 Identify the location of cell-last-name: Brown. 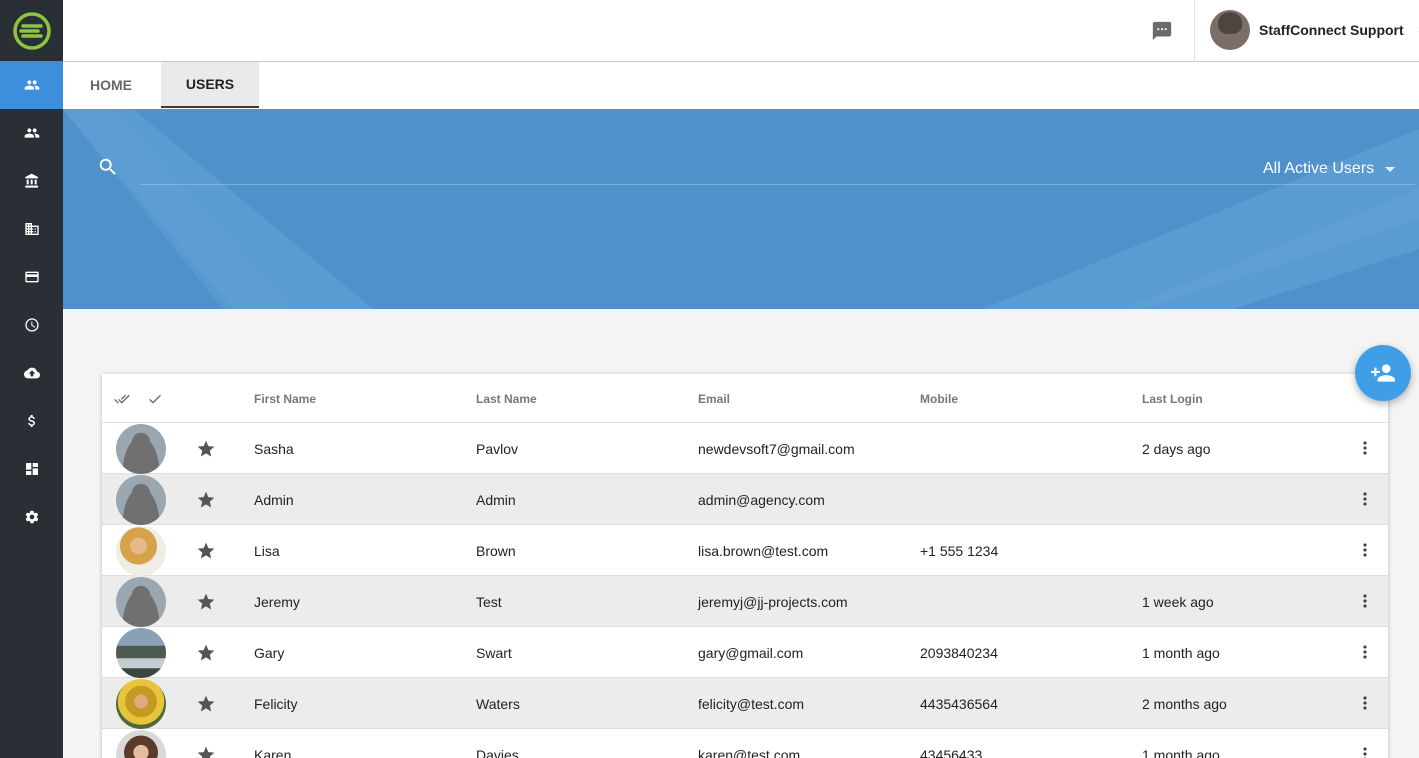
(496, 550).